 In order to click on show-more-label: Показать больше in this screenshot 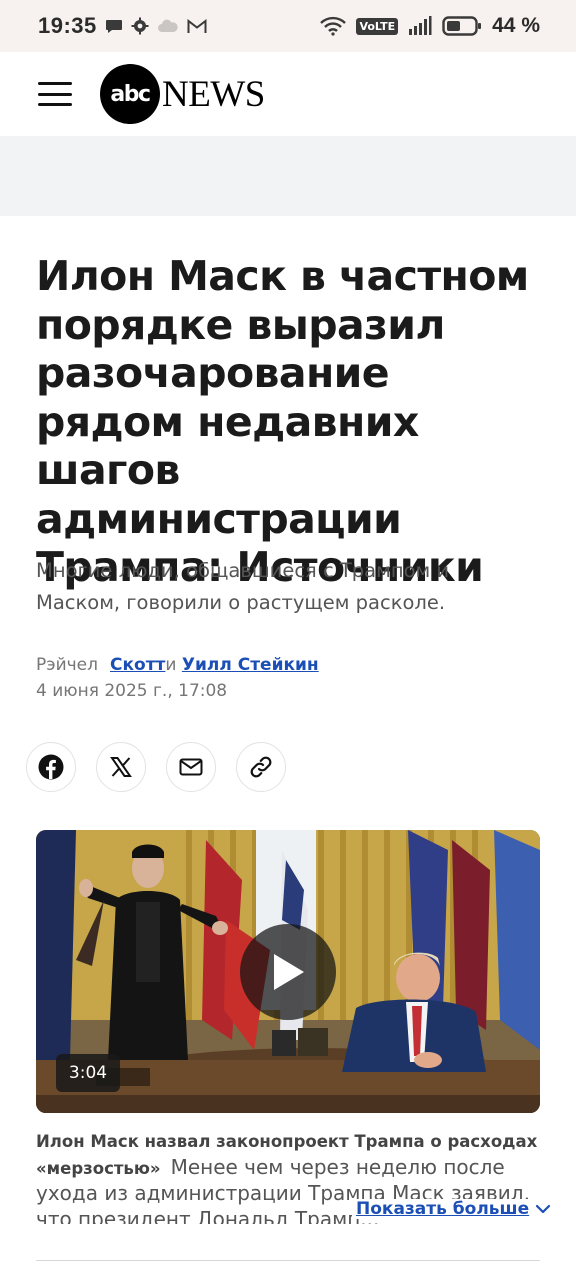, I will do `click(443, 1209)`.